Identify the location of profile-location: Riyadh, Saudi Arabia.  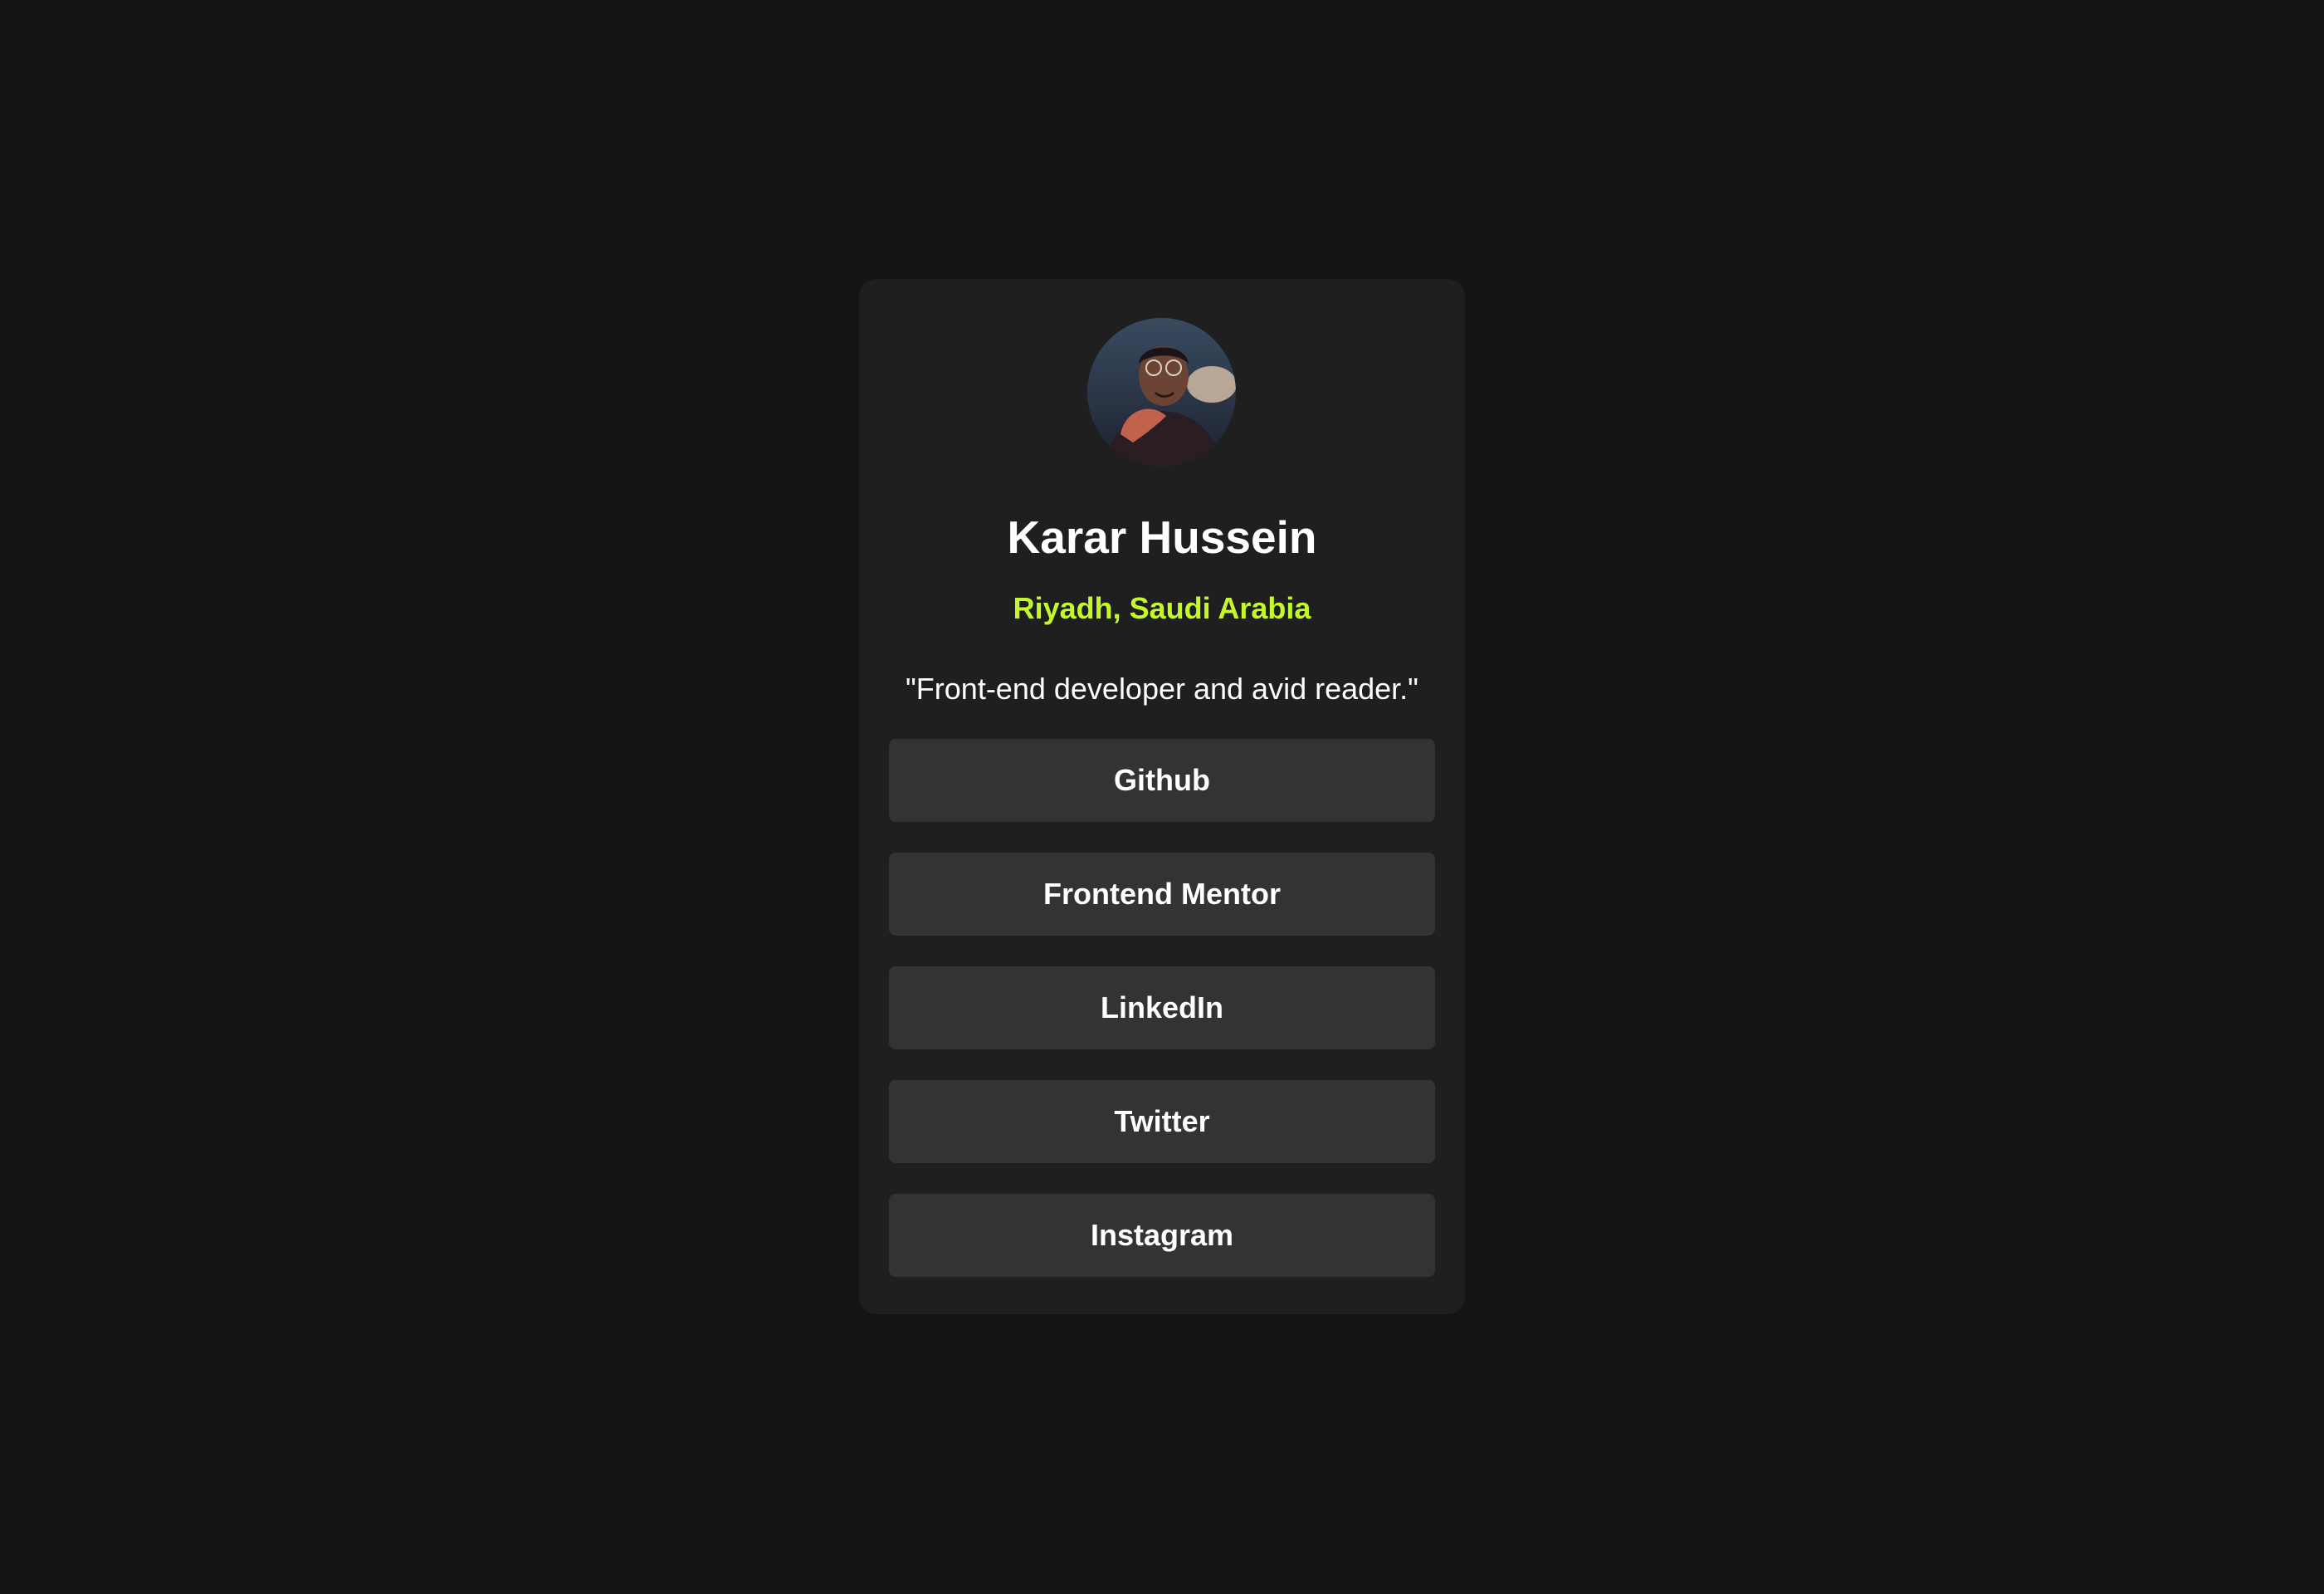
(1162, 608).